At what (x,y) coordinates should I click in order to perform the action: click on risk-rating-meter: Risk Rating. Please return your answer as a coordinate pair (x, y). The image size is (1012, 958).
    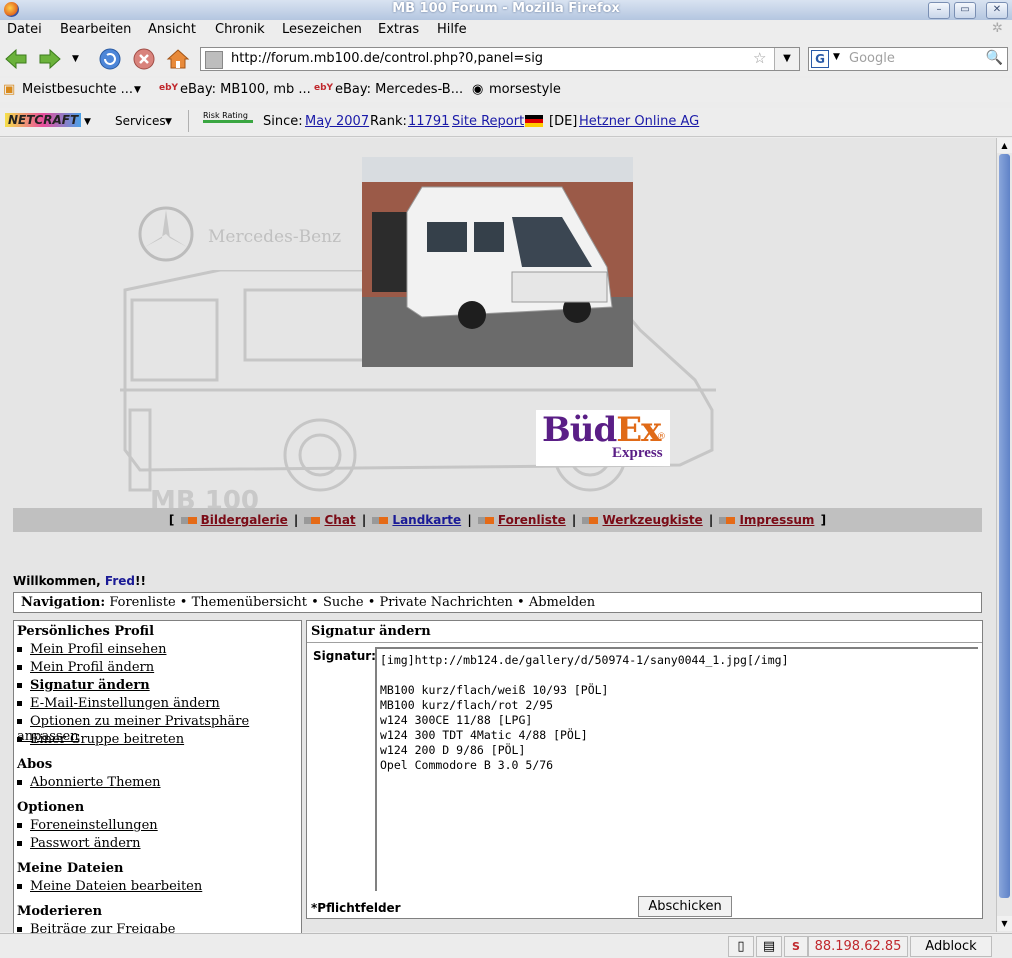
    Looking at the image, I should click on (228, 117).